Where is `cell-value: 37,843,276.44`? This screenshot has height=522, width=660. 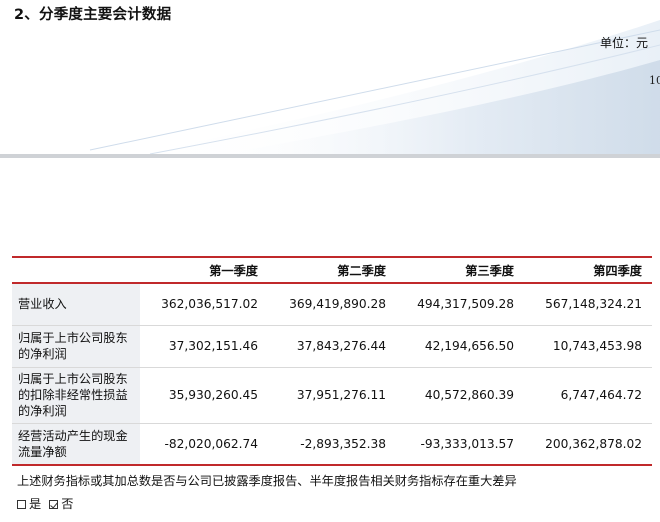
cell-value: 37,843,276.44 is located at coordinates (332, 346).